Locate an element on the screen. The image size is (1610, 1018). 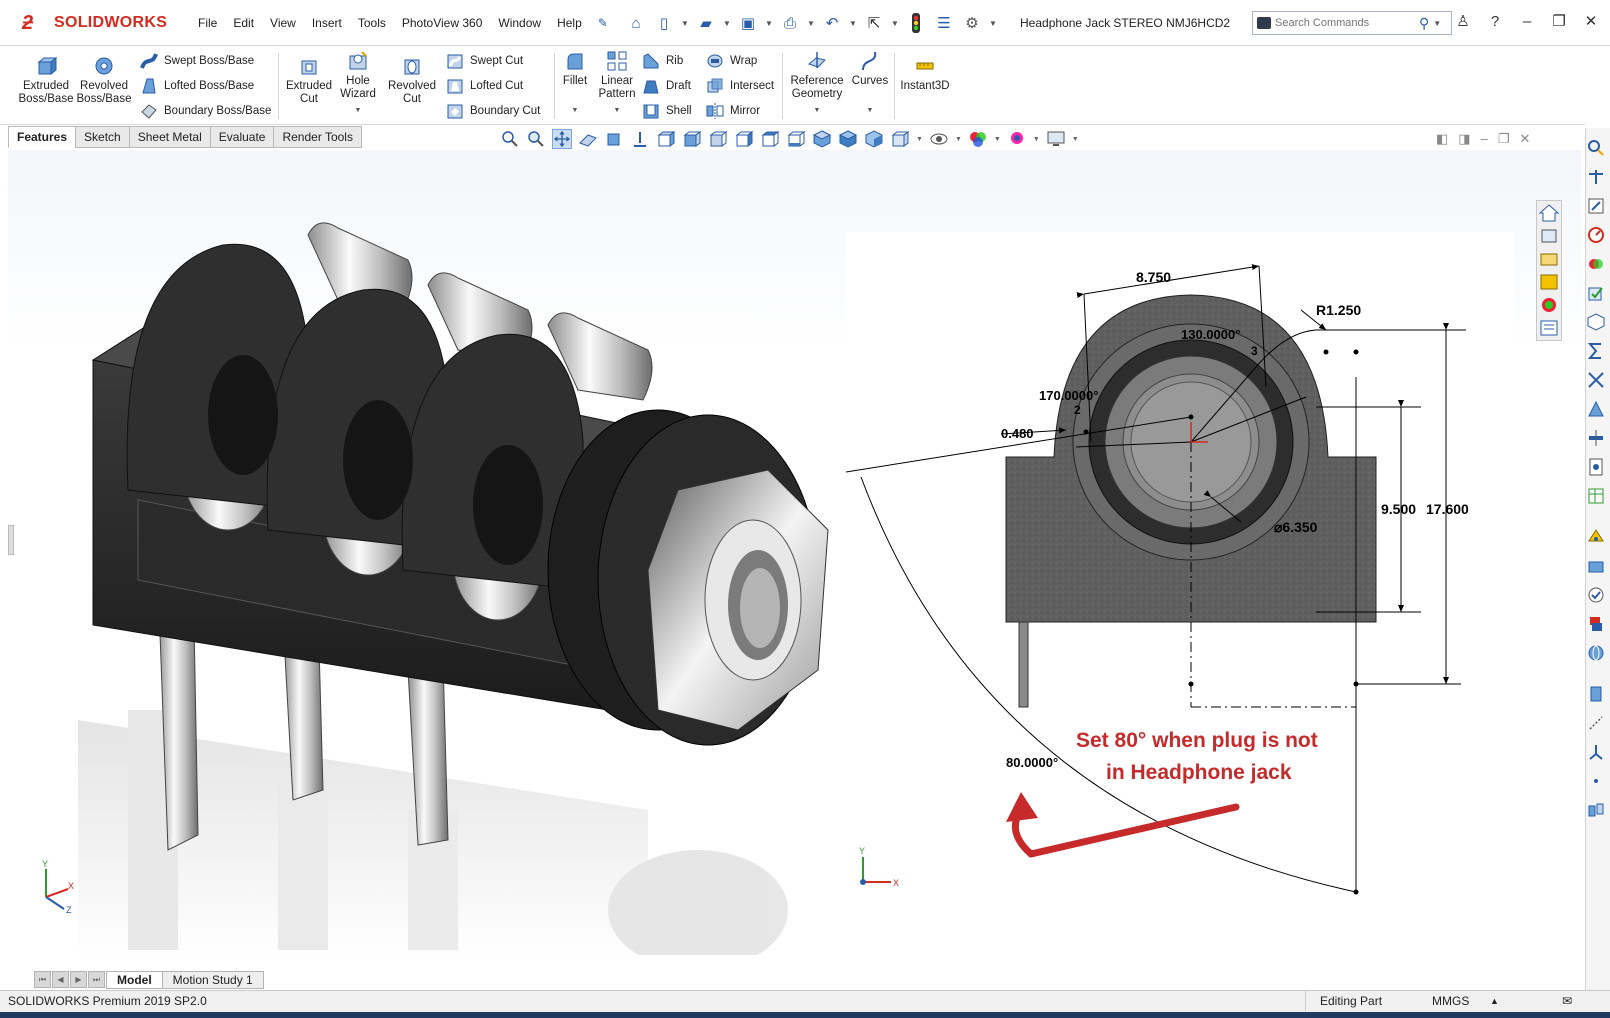
mirror-button: Mirror is located at coordinates (733, 111).